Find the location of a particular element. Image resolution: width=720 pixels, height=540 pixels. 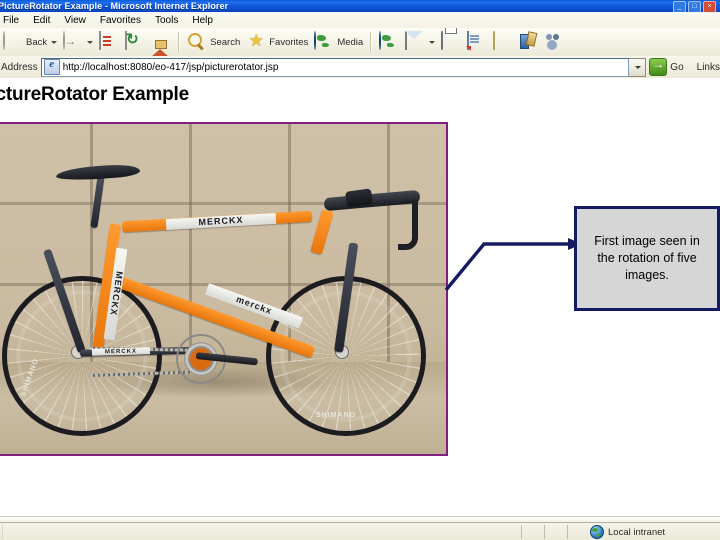

status-bar: Local intranet is located at coordinates (360, 531).